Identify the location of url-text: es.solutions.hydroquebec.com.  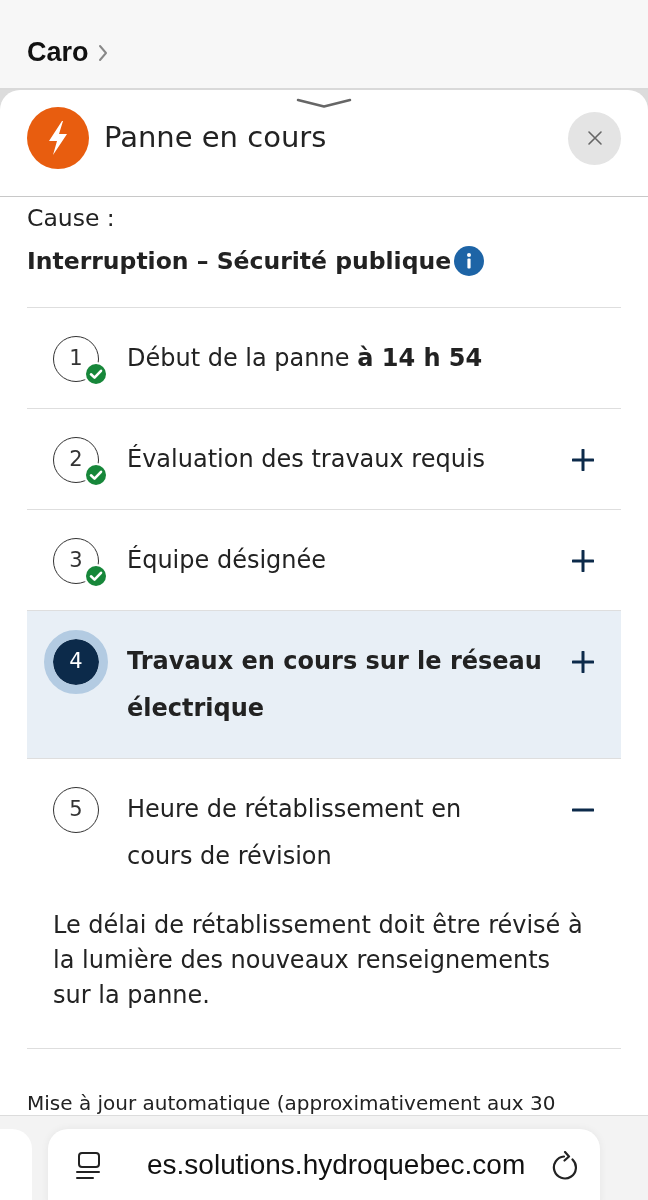
(336, 1165).